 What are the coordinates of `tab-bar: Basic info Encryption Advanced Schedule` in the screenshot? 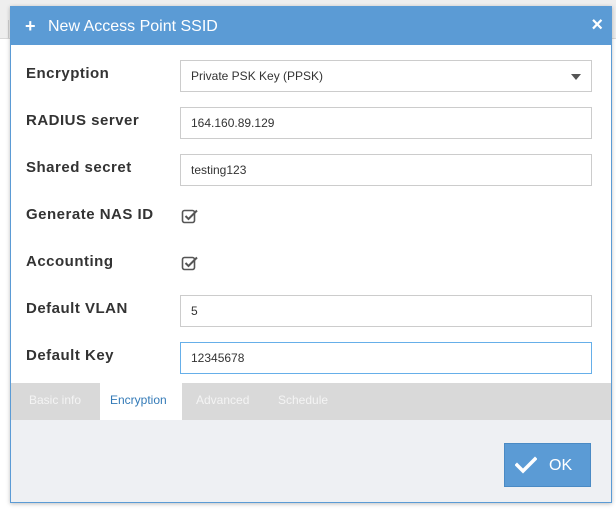 It's located at (311, 401).